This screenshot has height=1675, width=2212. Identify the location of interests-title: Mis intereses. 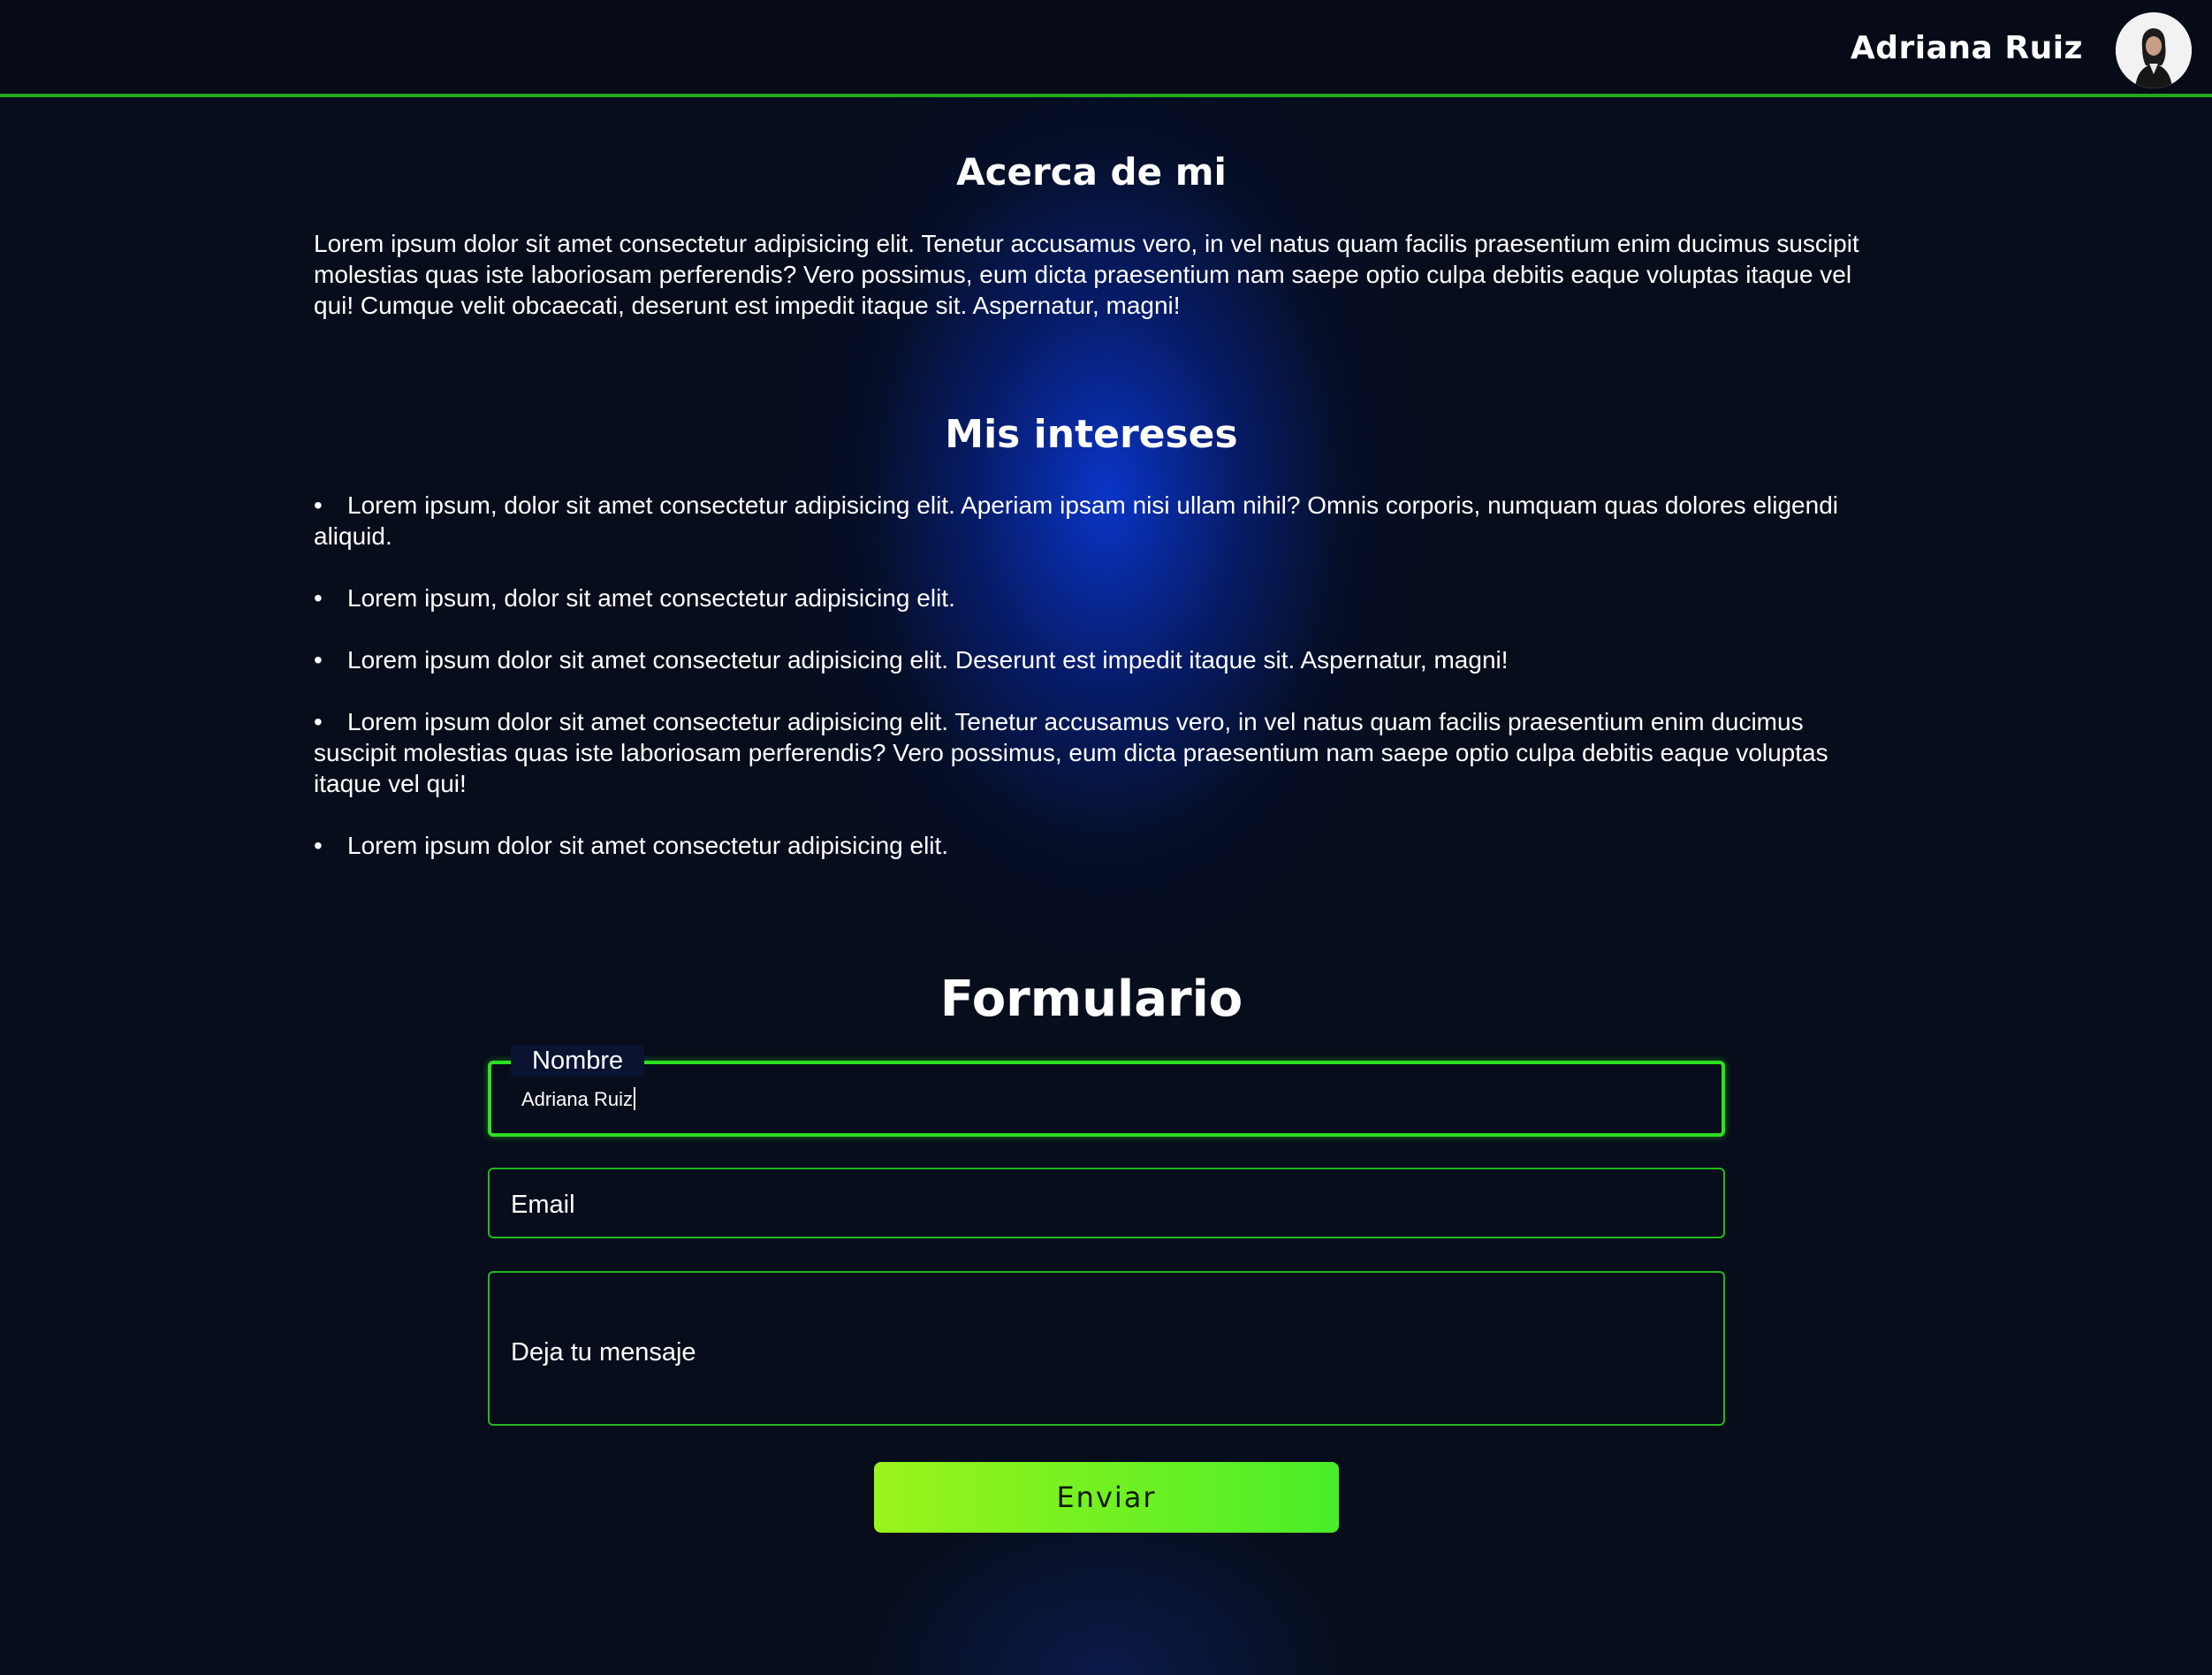
(1091, 435).